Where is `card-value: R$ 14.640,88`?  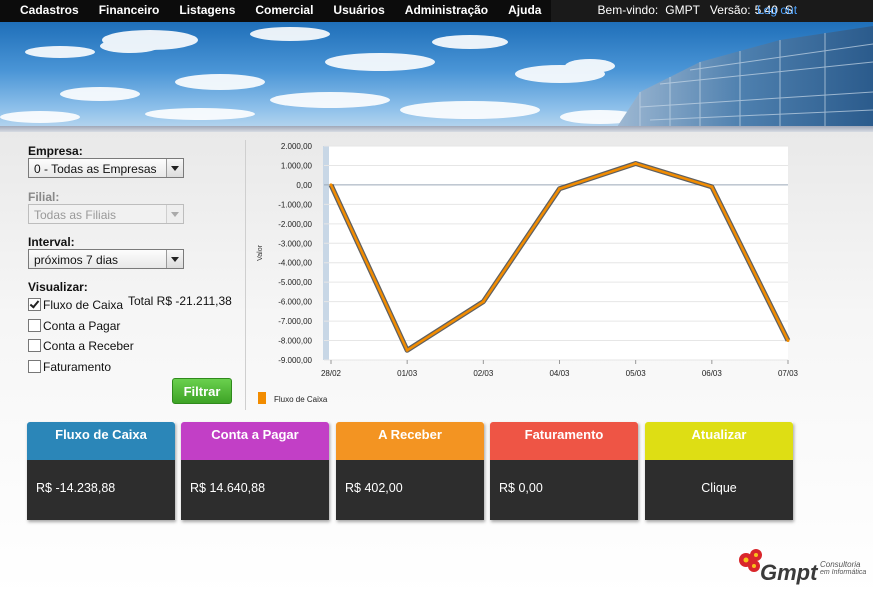
card-value: R$ 14.640,88 is located at coordinates (255, 490).